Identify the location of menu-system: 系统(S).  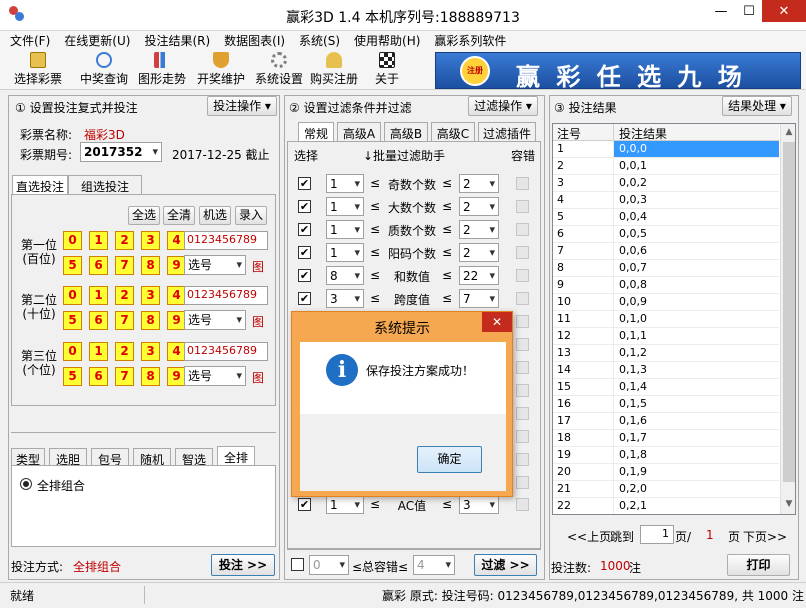
(319, 40).